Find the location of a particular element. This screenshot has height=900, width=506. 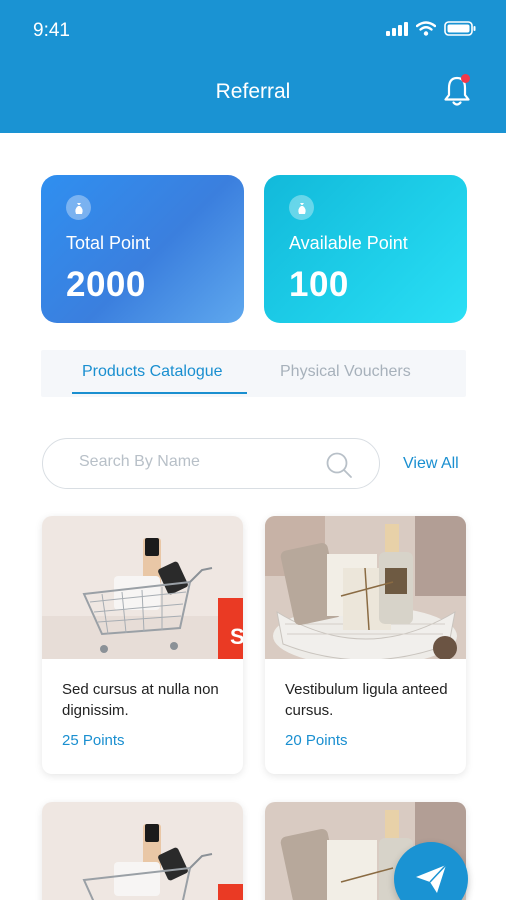

available-point-card: Available Point 100 is located at coordinates (365, 249).